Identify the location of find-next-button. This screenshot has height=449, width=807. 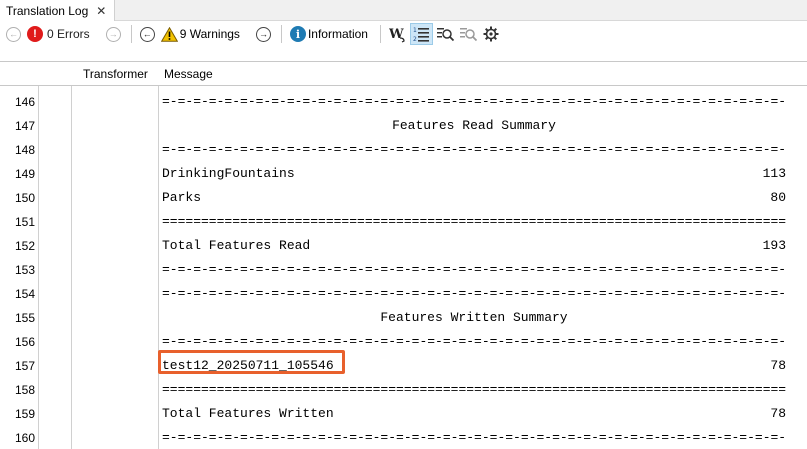
(468, 34).